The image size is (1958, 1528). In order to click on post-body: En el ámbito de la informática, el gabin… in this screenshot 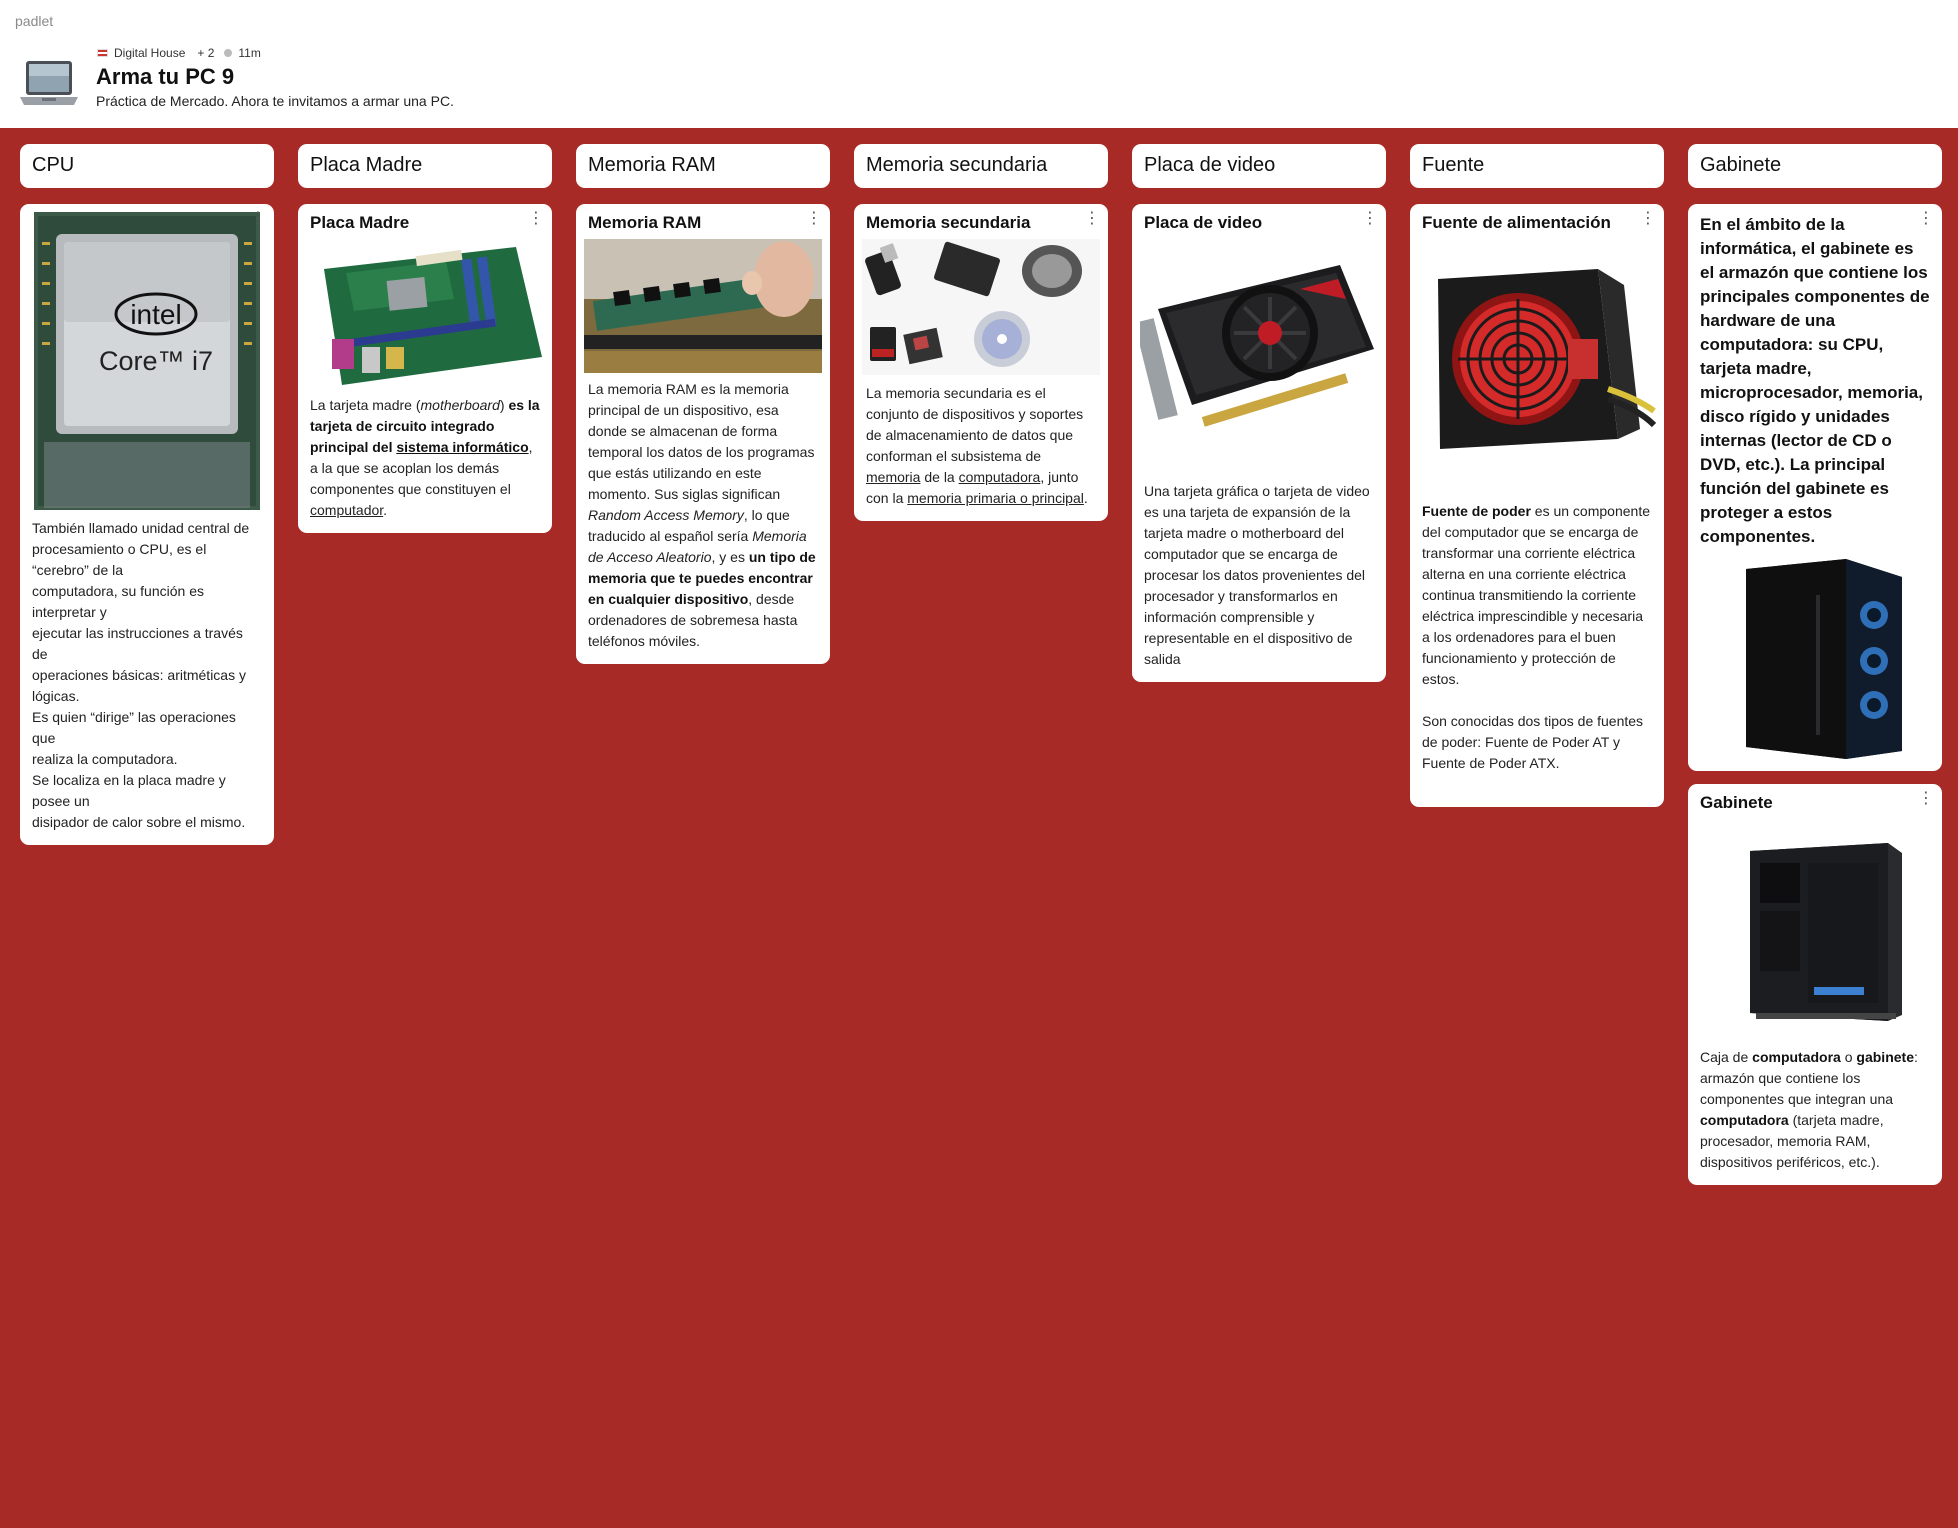, I will do `click(1815, 380)`.